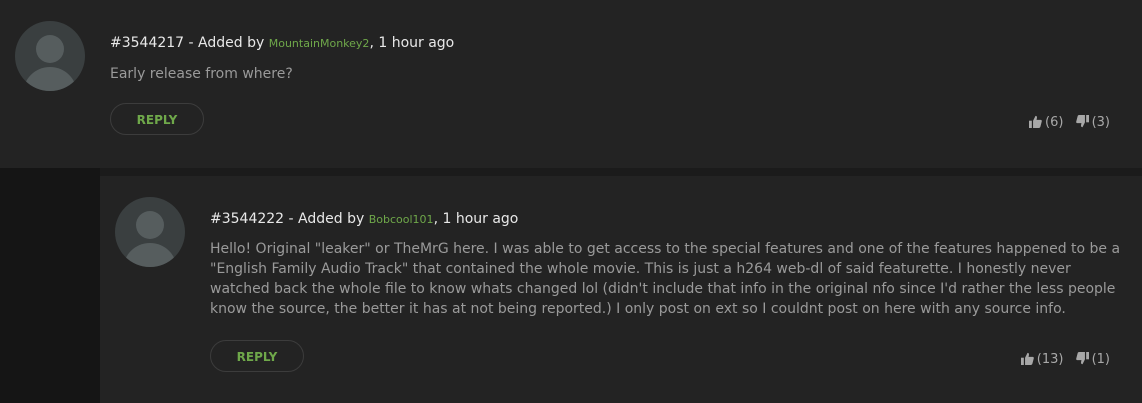 The width and height of the screenshot is (1142, 403). I want to click on reply-indent-gutter, so click(50, 285).